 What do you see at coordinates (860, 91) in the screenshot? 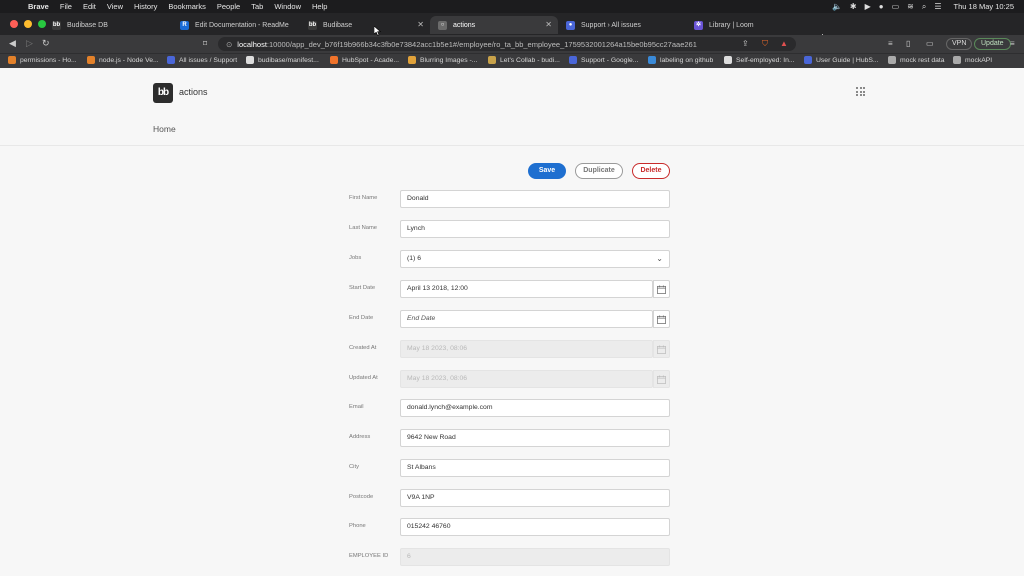
I see `app-grid-icon` at bounding box center [860, 91].